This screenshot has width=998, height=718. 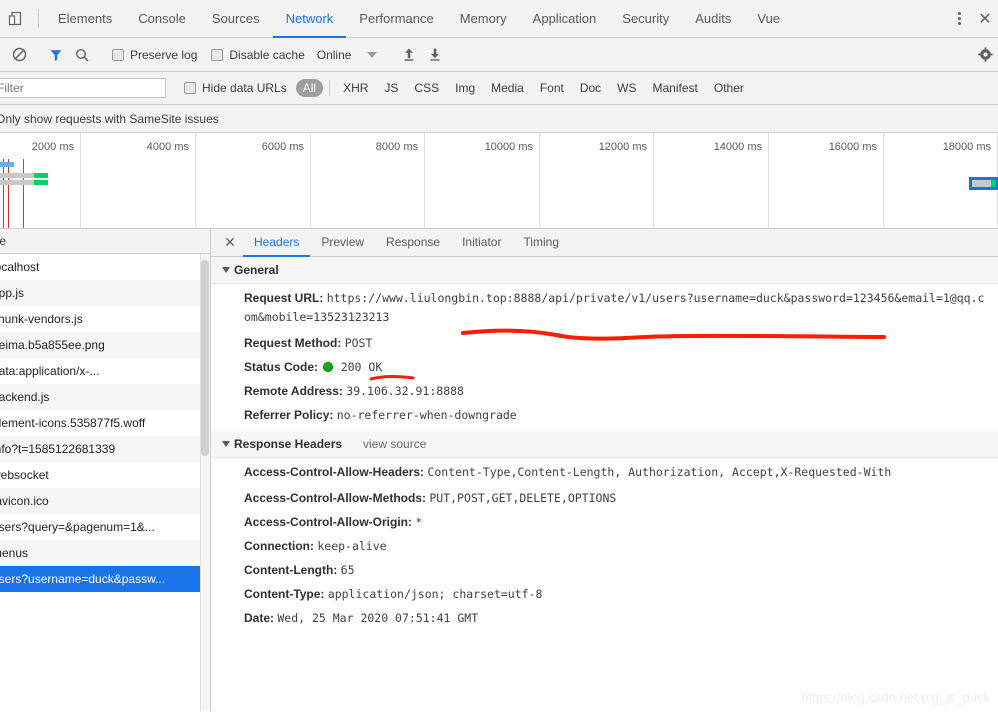 What do you see at coordinates (768, 19) in the screenshot?
I see `tab-vue: Vue` at bounding box center [768, 19].